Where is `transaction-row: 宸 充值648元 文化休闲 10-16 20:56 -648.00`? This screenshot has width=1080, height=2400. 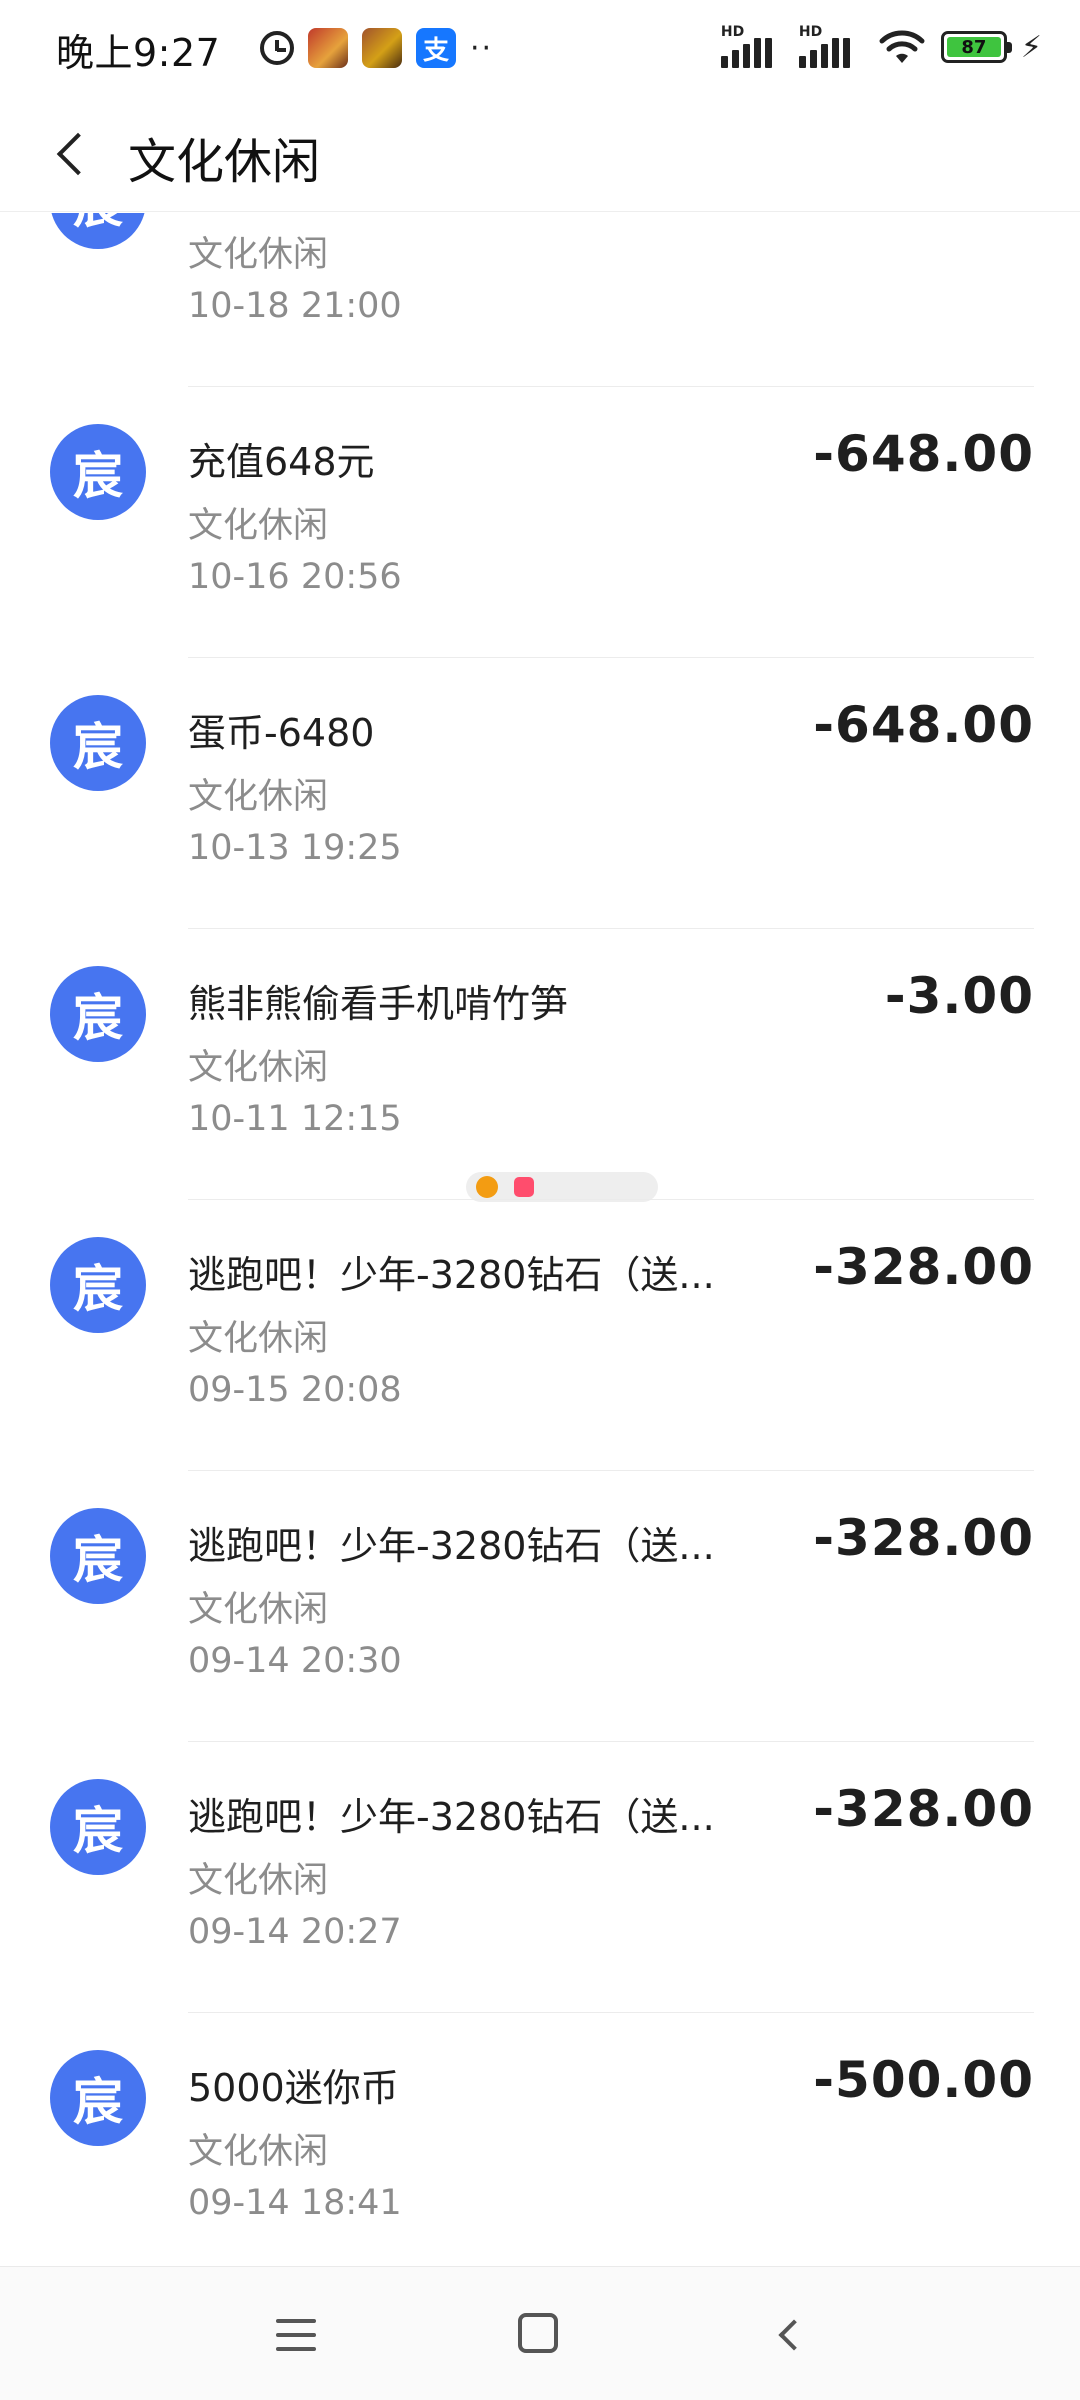 transaction-row: 宸 充值648元 文化休闲 10-16 20:56 -648.00 is located at coordinates (540, 522).